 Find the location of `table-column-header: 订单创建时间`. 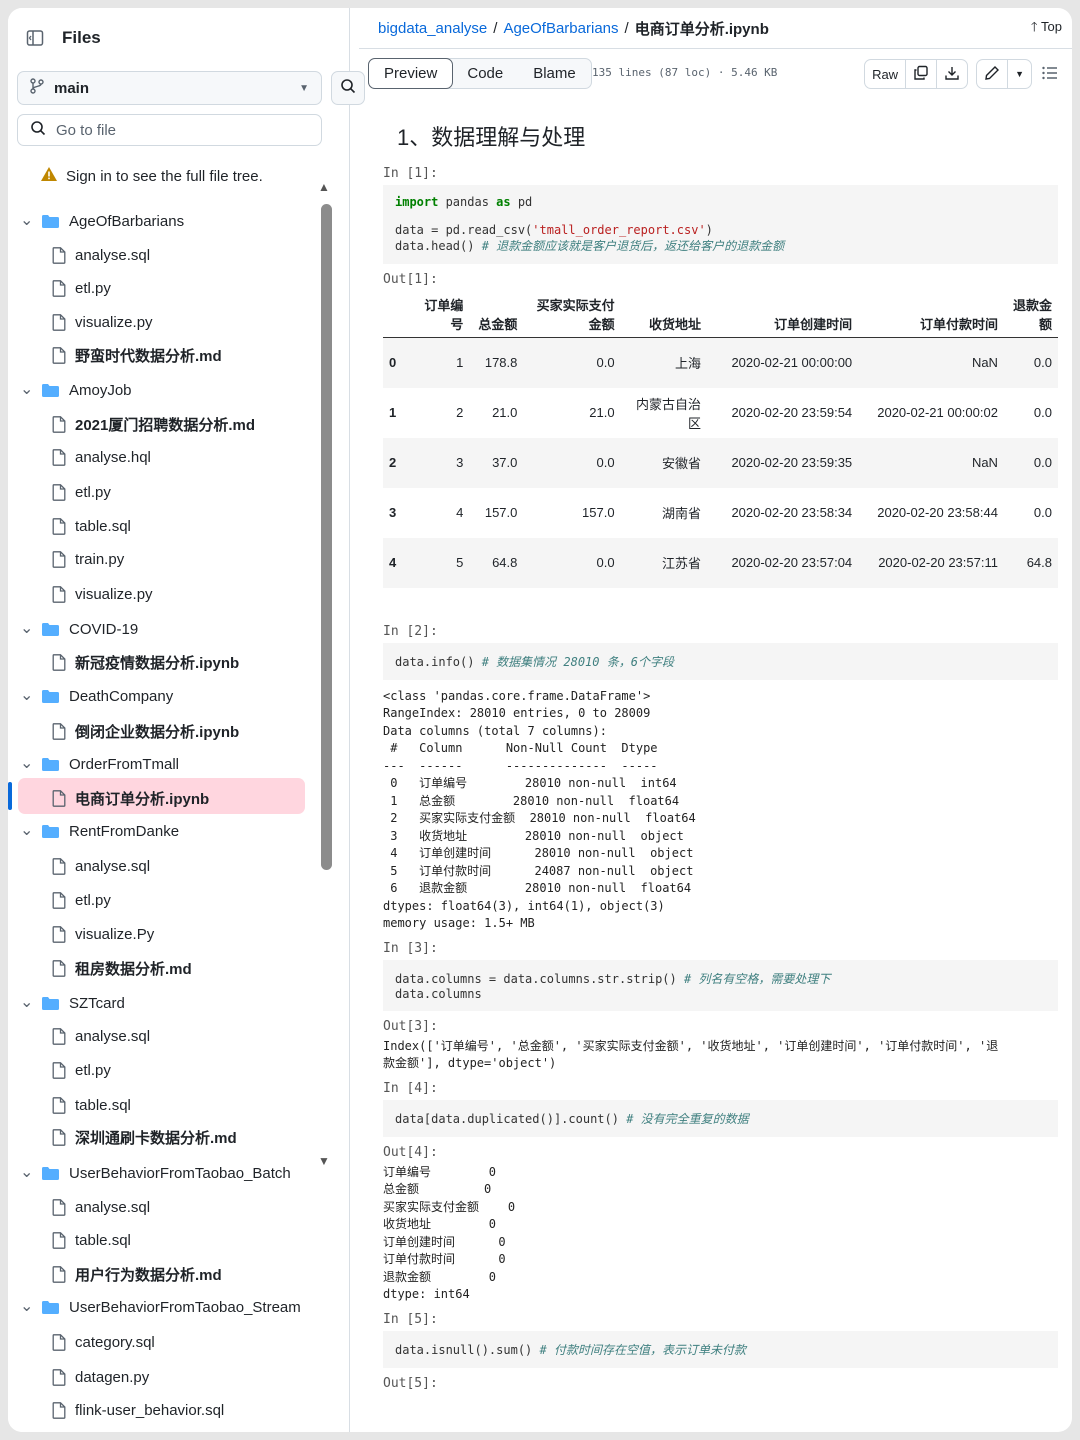

table-column-header: 订单创建时间 is located at coordinates (813, 324).